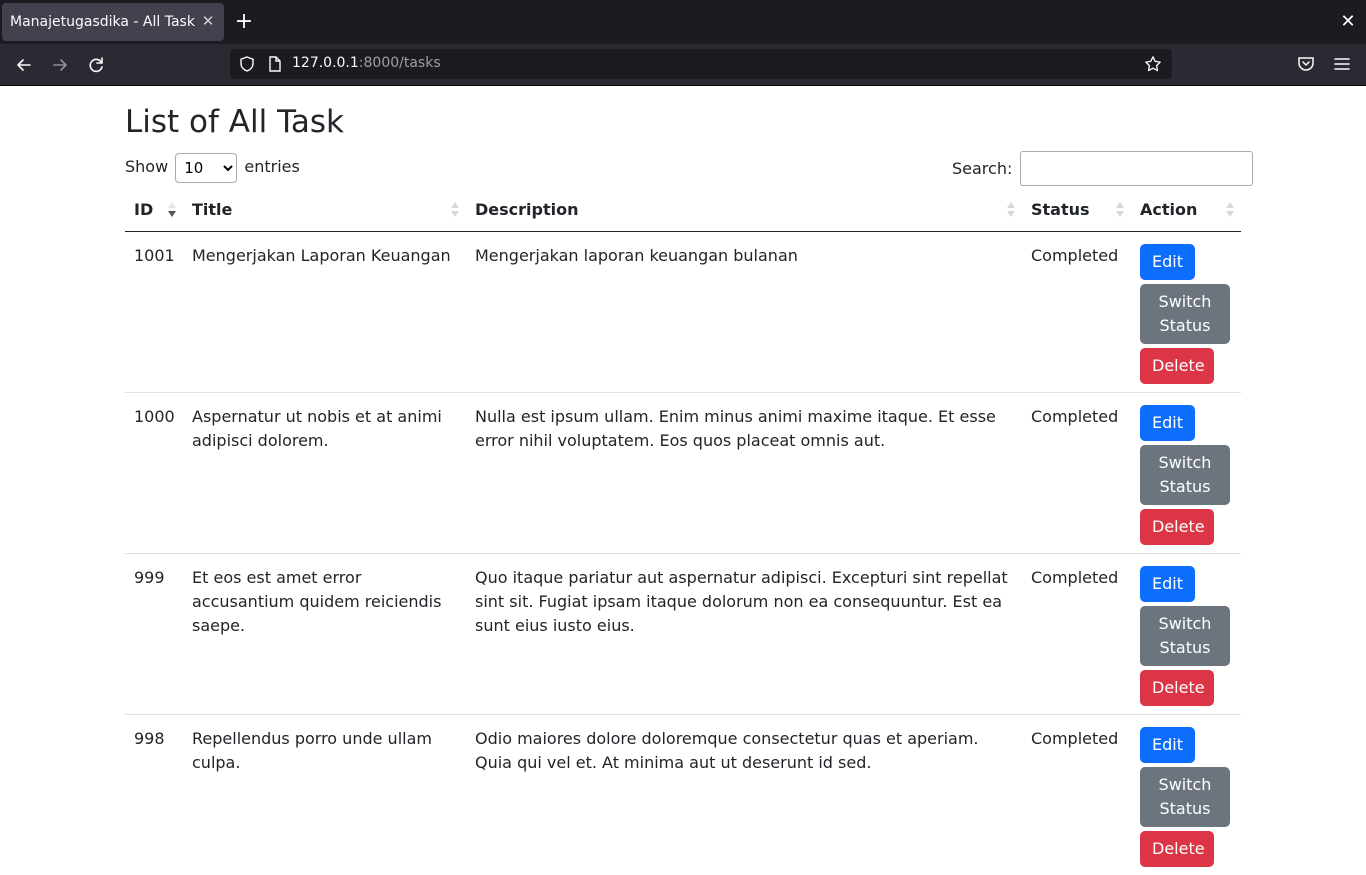 The image size is (1366, 875). What do you see at coordinates (1186, 210) in the screenshot?
I see `column-header-action: Action` at bounding box center [1186, 210].